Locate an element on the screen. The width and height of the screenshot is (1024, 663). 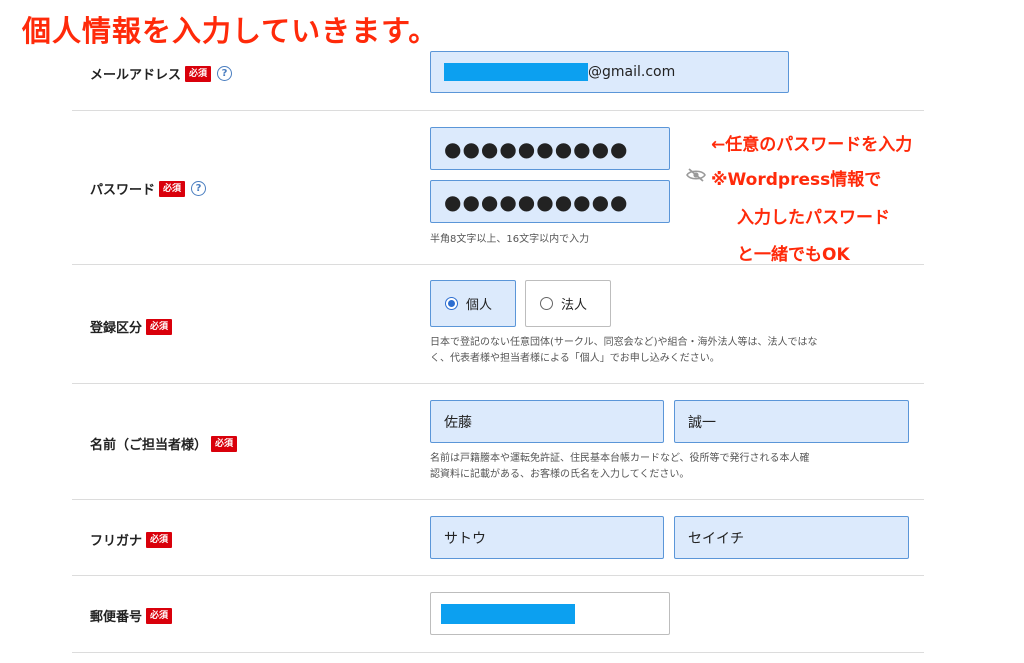
eye-slash-icon is located at coordinates (696, 177).